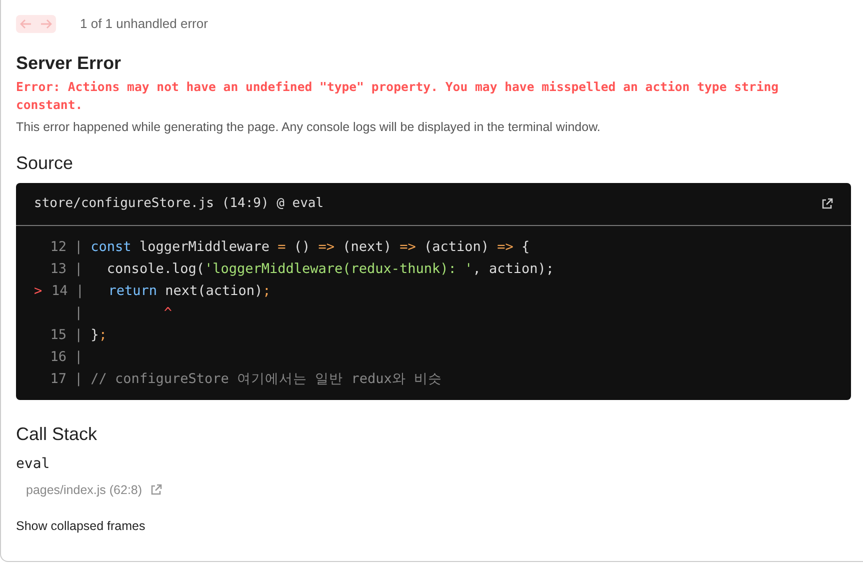  What do you see at coordinates (144, 24) in the screenshot?
I see `error-count: 1 of 1 unhandled error` at bounding box center [144, 24].